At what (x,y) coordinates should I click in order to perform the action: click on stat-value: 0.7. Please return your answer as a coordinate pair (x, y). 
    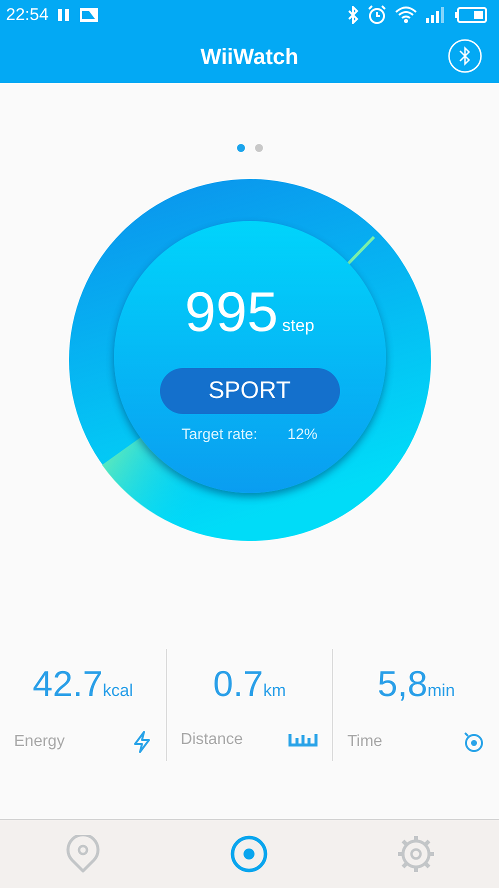
    Looking at the image, I should click on (238, 684).